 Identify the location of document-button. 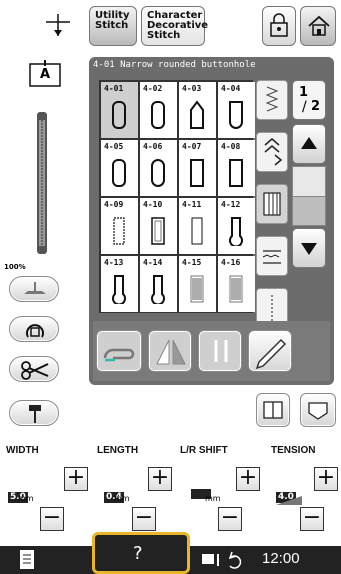
(28, 560).